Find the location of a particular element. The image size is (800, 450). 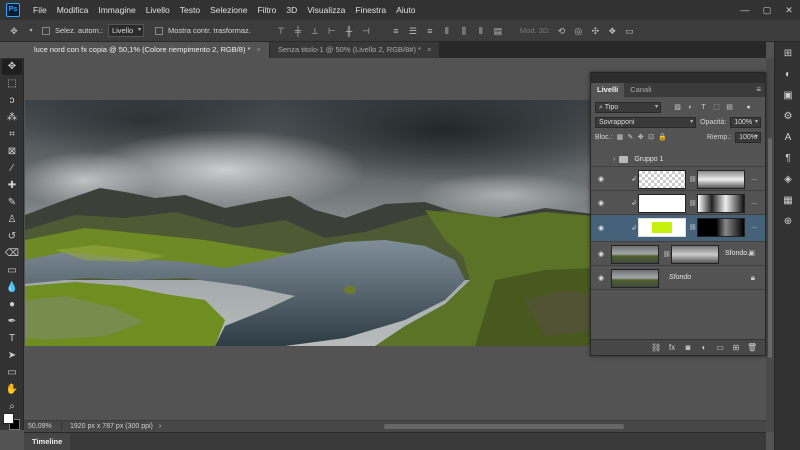

lock-position-icon: ✥ is located at coordinates (641, 138).